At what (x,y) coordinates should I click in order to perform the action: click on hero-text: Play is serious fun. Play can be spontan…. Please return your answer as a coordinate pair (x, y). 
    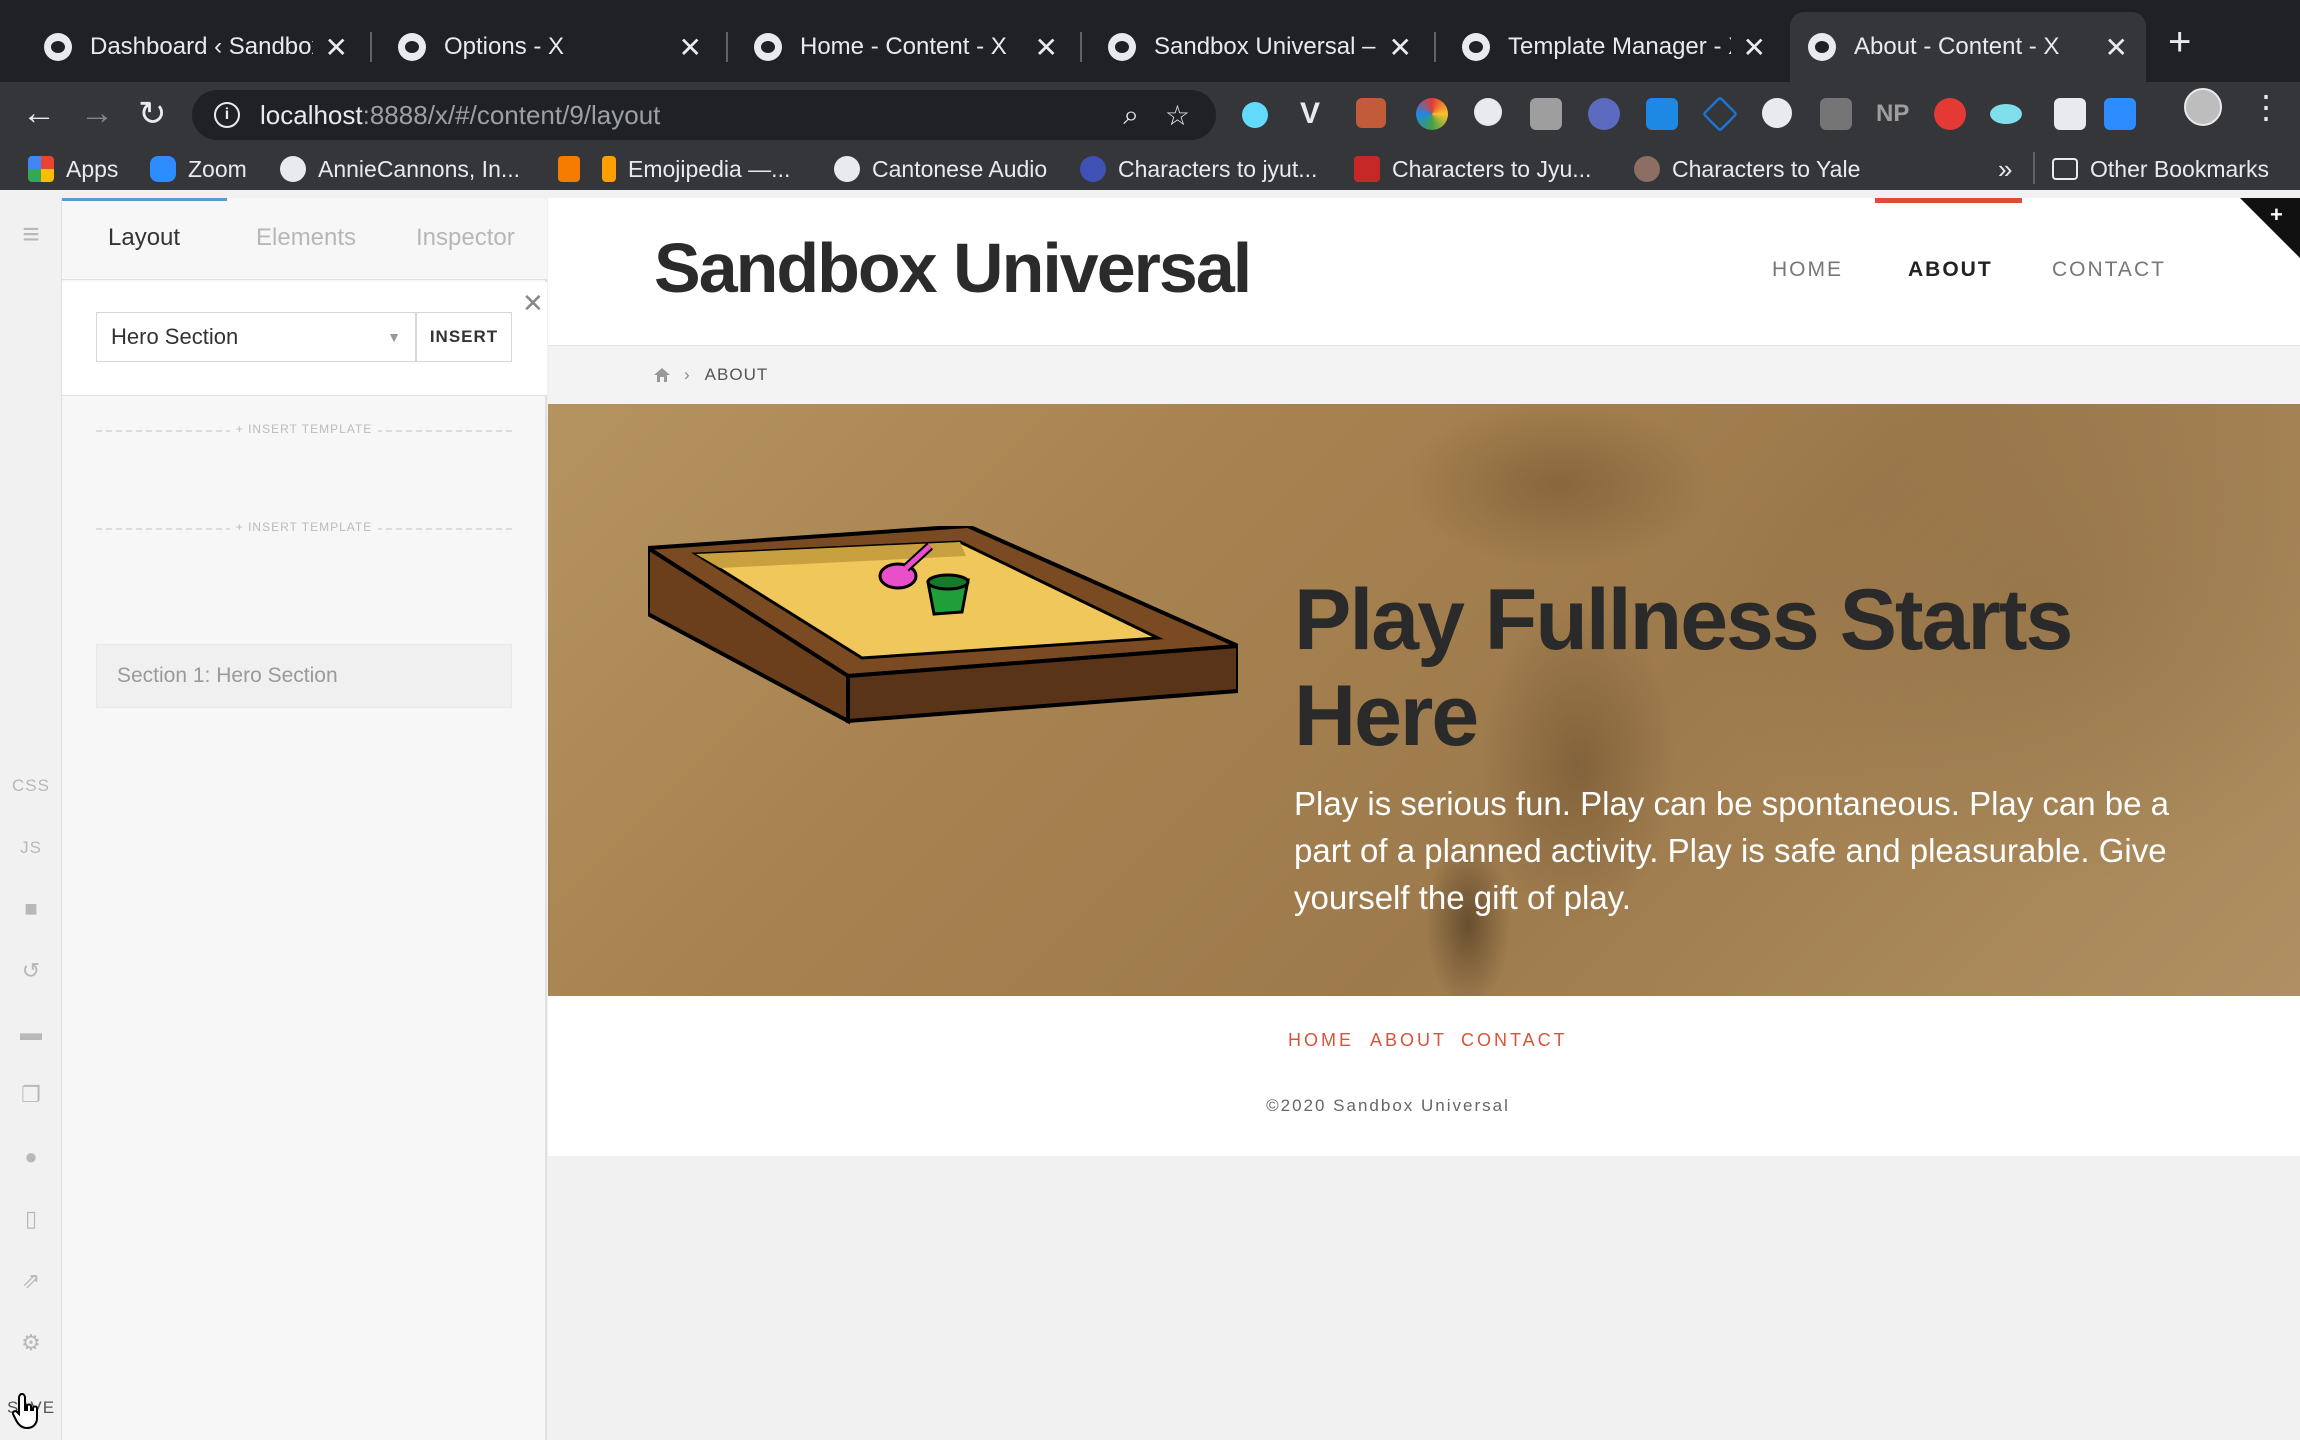
    Looking at the image, I should click on (1732, 850).